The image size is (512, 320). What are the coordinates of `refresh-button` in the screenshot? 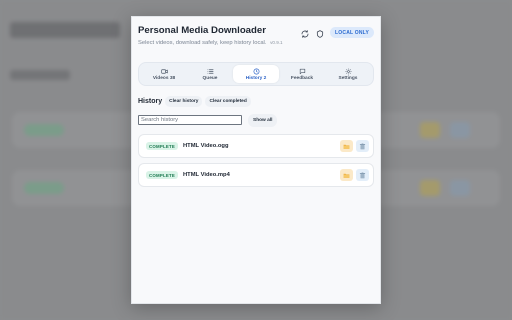 It's located at (305, 34).